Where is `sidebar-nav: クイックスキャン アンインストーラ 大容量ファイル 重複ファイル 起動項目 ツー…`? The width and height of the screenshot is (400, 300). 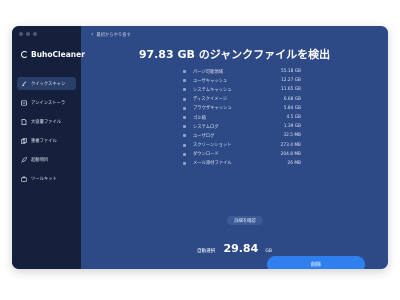
sidebar-nav: クイックスキャン アンインストーラ 大容量ファイル 重複ファイル 起動項目 ツー… is located at coordinates (46, 134).